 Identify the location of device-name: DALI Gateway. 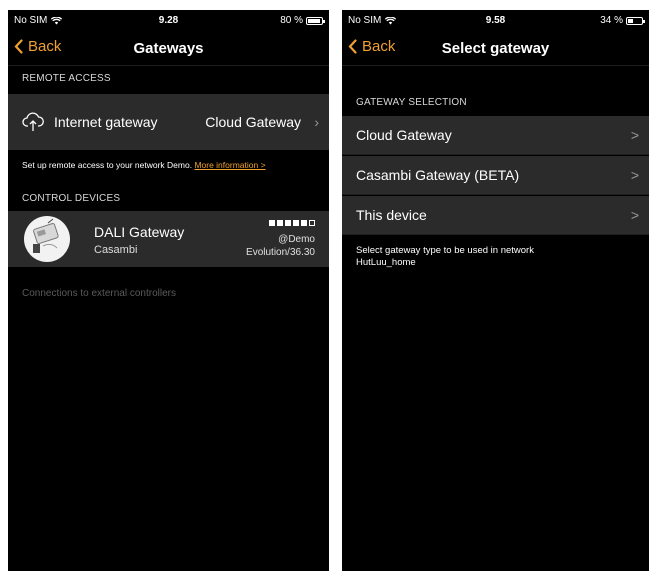
(139, 232).